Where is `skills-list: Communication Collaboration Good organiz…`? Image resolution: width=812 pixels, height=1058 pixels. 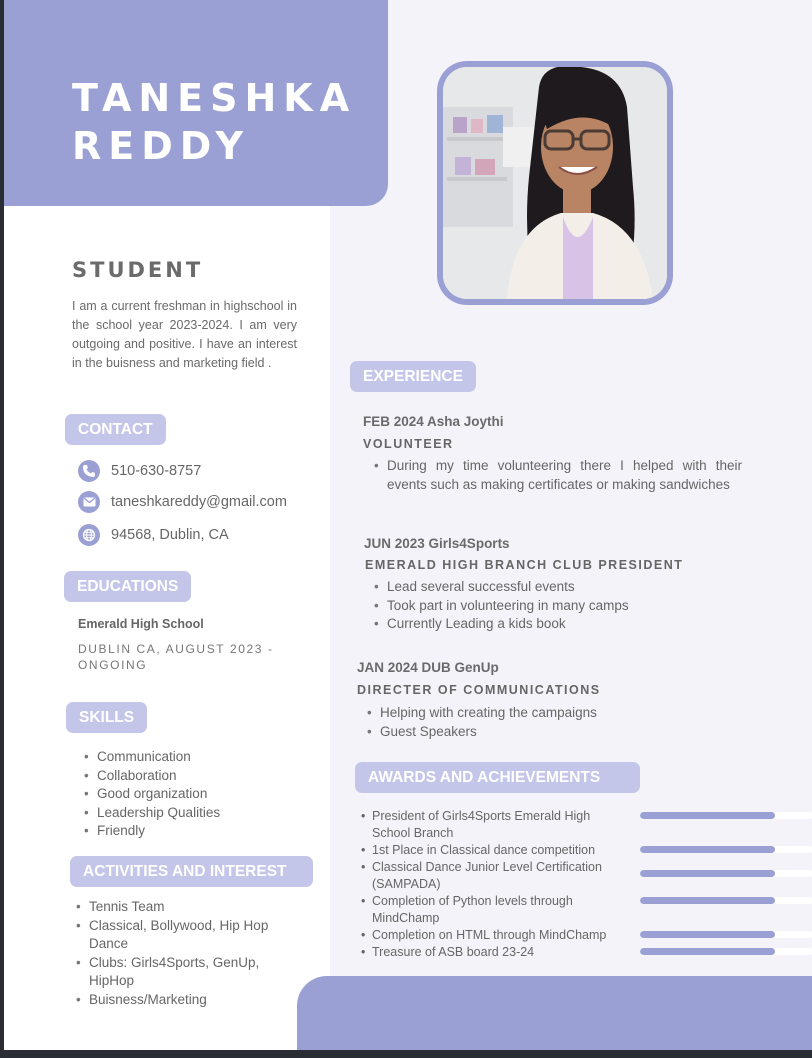 skills-list: Communication Collaboration Good organiz… is located at coordinates (197, 794).